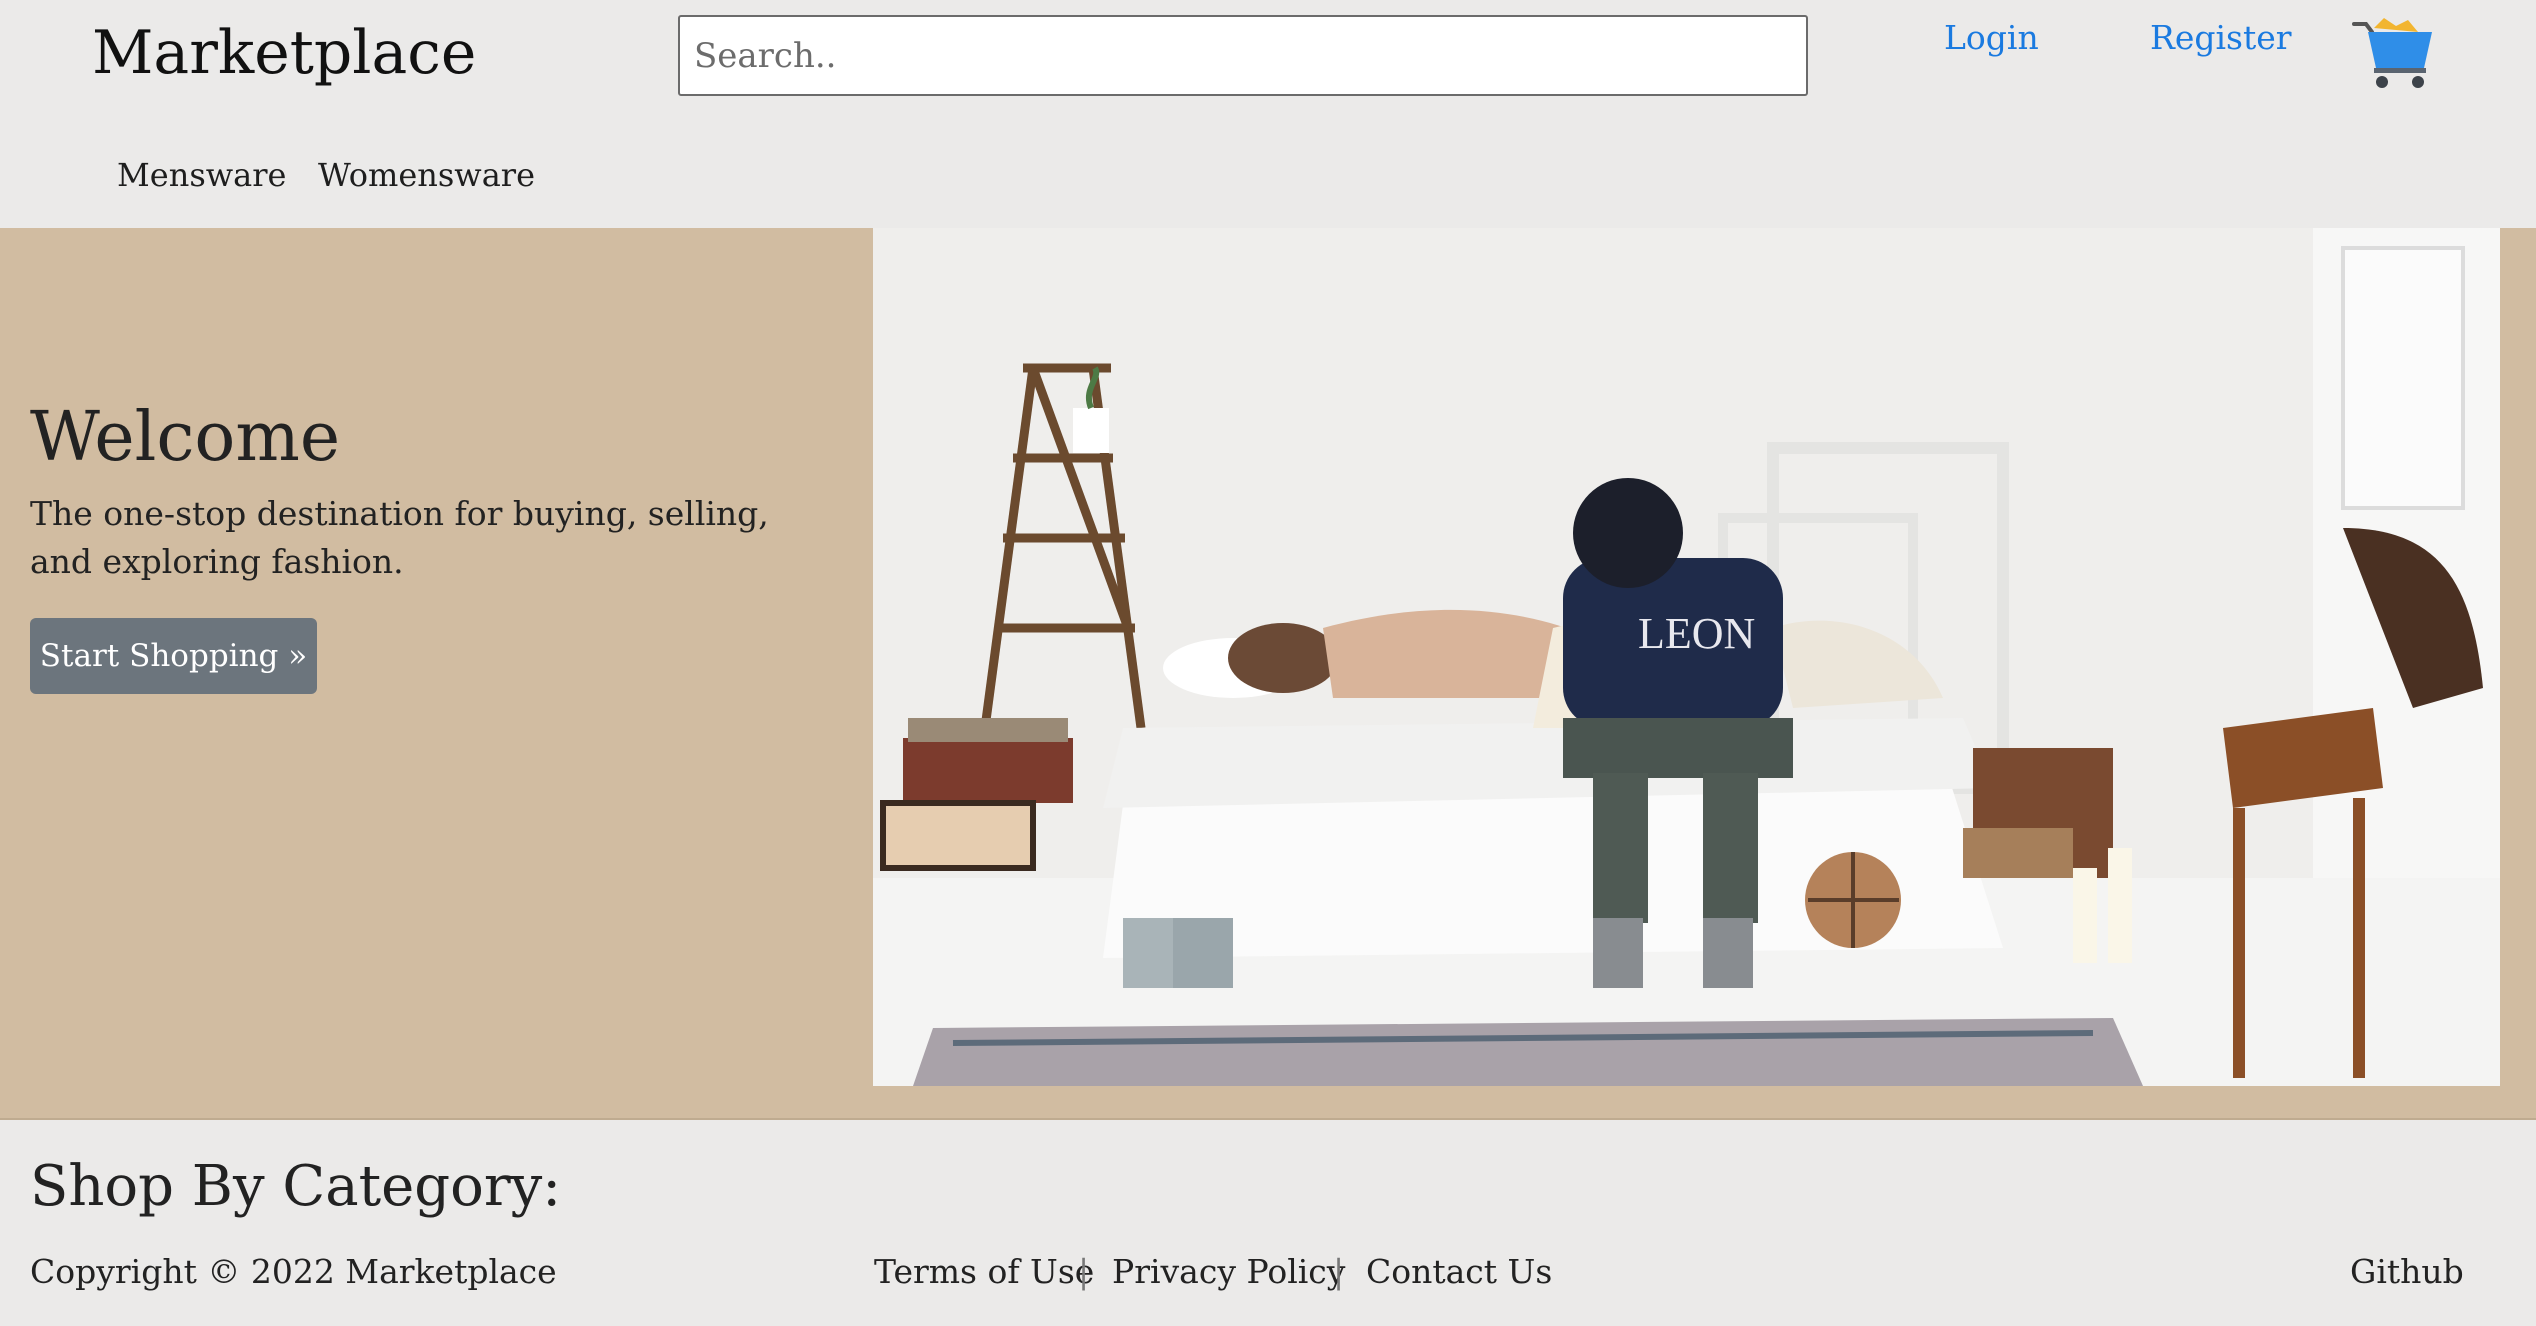  I want to click on register-link: Register, so click(2221, 37).